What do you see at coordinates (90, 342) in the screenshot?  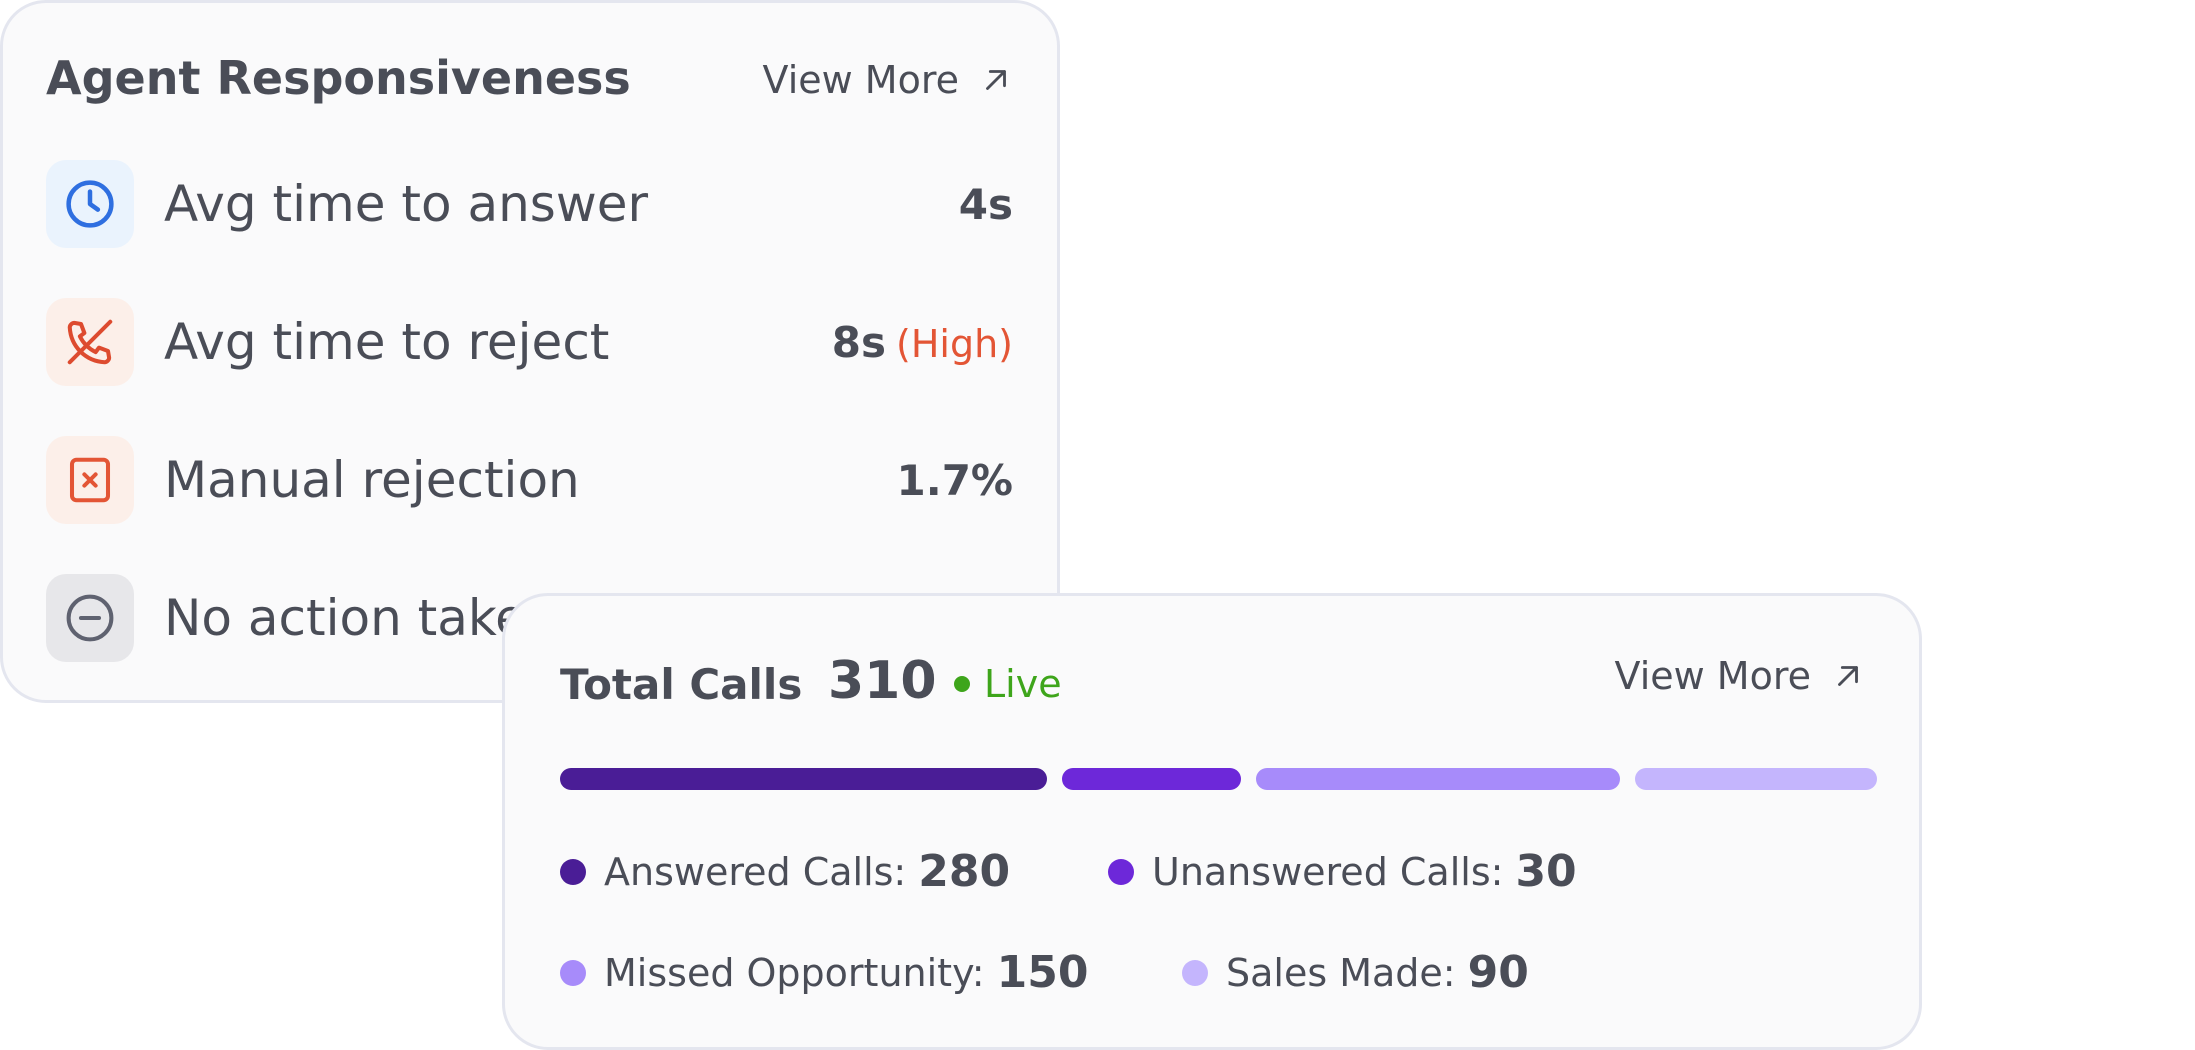 I see `phone-missed-icon` at bounding box center [90, 342].